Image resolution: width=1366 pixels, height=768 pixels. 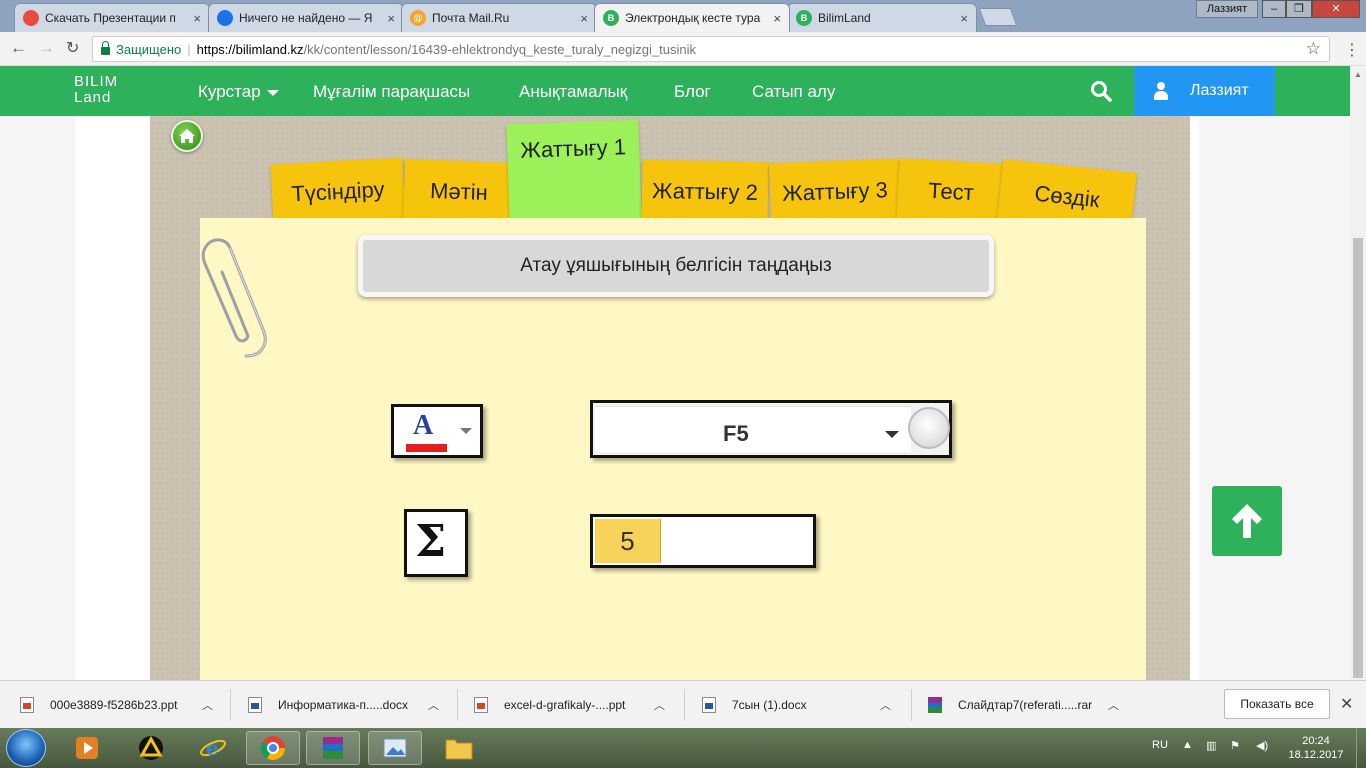 I want to click on font-color-option: A, so click(x=437, y=431).